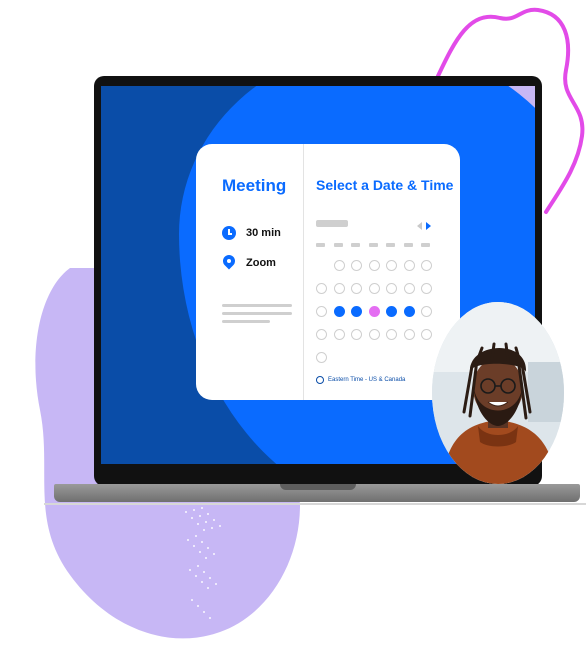  What do you see at coordinates (332, 223) in the screenshot?
I see `month-label` at bounding box center [332, 223].